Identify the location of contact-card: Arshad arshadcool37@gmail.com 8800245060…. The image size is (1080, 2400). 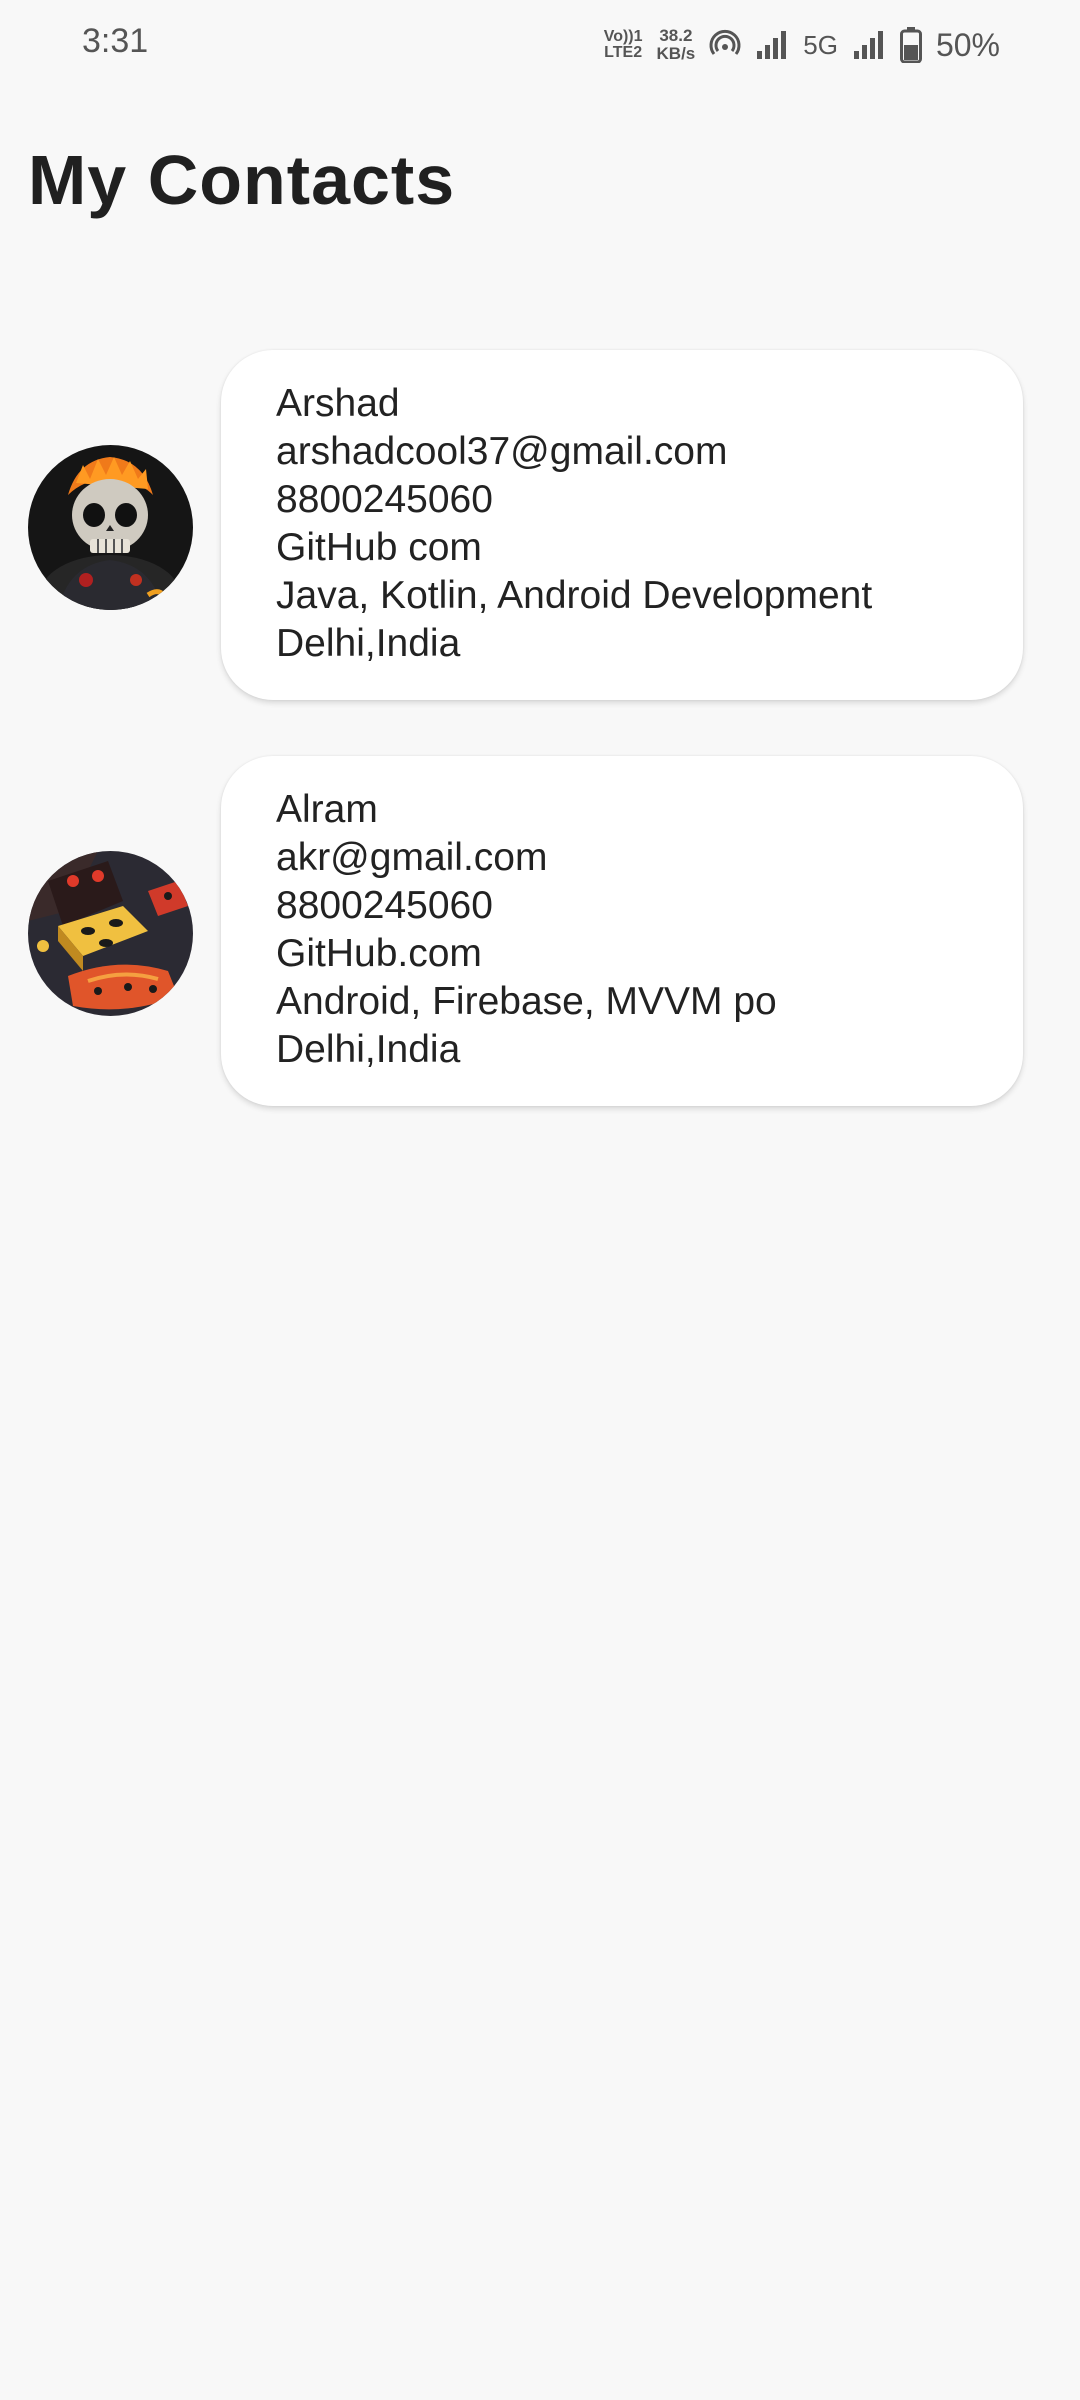
(622, 525).